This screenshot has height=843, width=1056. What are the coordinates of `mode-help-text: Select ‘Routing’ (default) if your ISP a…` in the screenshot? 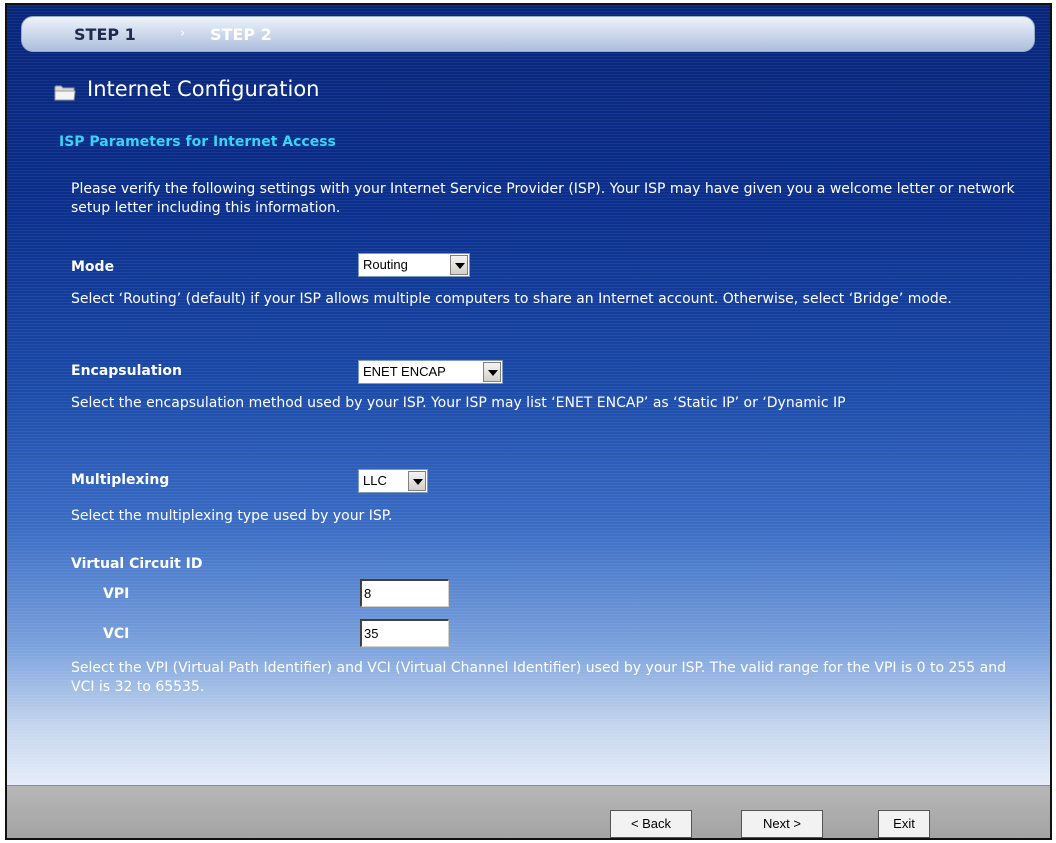 It's located at (511, 299).